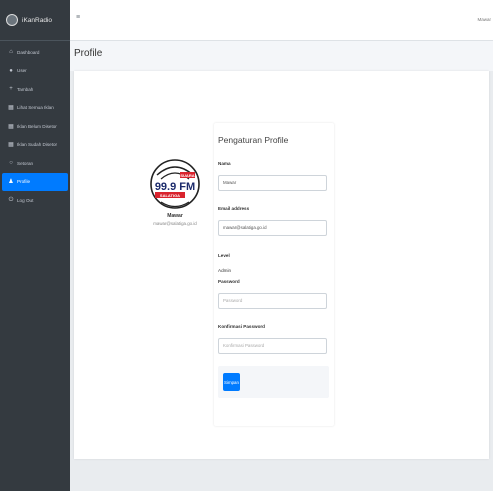  What do you see at coordinates (25, 200) in the screenshot?
I see `sidebar-item-label: Log Out` at bounding box center [25, 200].